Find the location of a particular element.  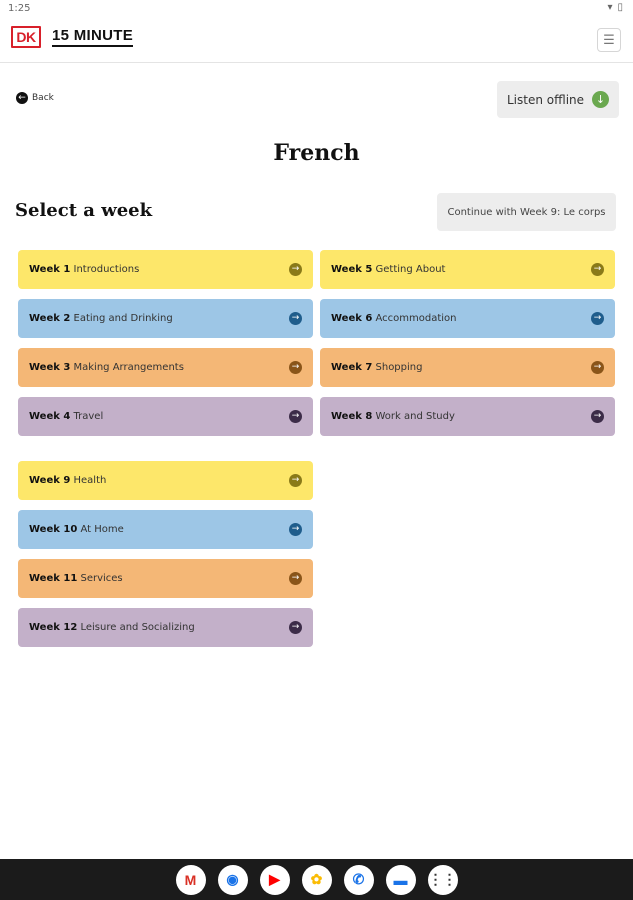

week-label: Week 8 Work and Study is located at coordinates (393, 416).